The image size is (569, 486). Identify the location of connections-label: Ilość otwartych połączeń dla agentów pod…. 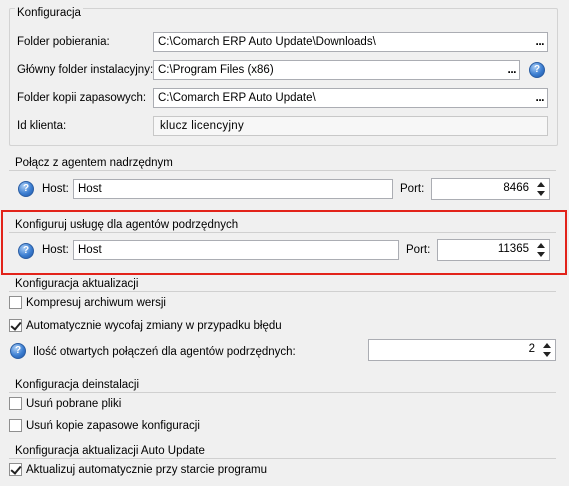
(164, 352).